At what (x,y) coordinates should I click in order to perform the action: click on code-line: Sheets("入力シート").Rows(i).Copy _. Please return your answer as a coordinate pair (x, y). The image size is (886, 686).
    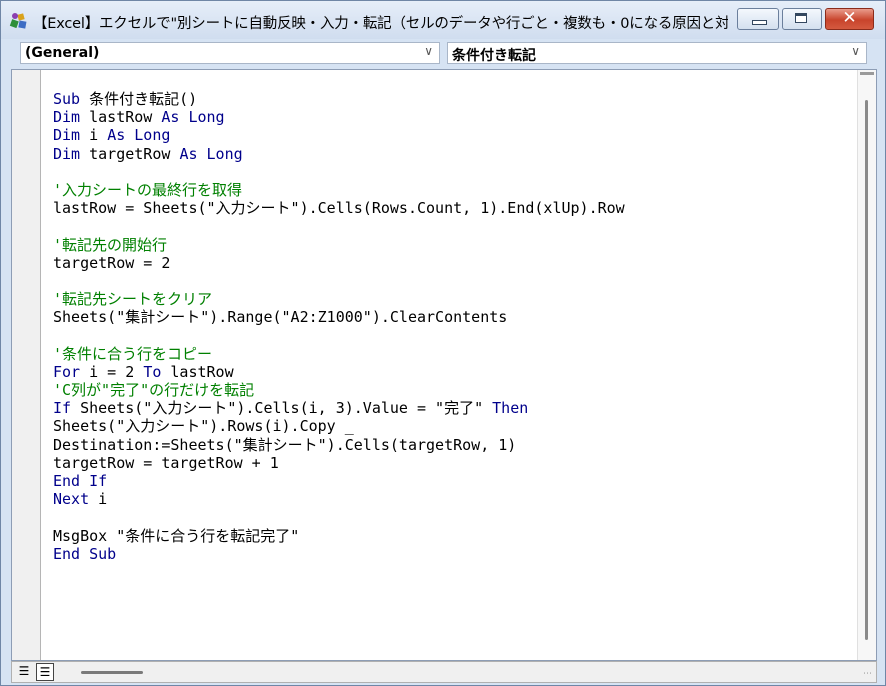
    Looking at the image, I should click on (339, 426).